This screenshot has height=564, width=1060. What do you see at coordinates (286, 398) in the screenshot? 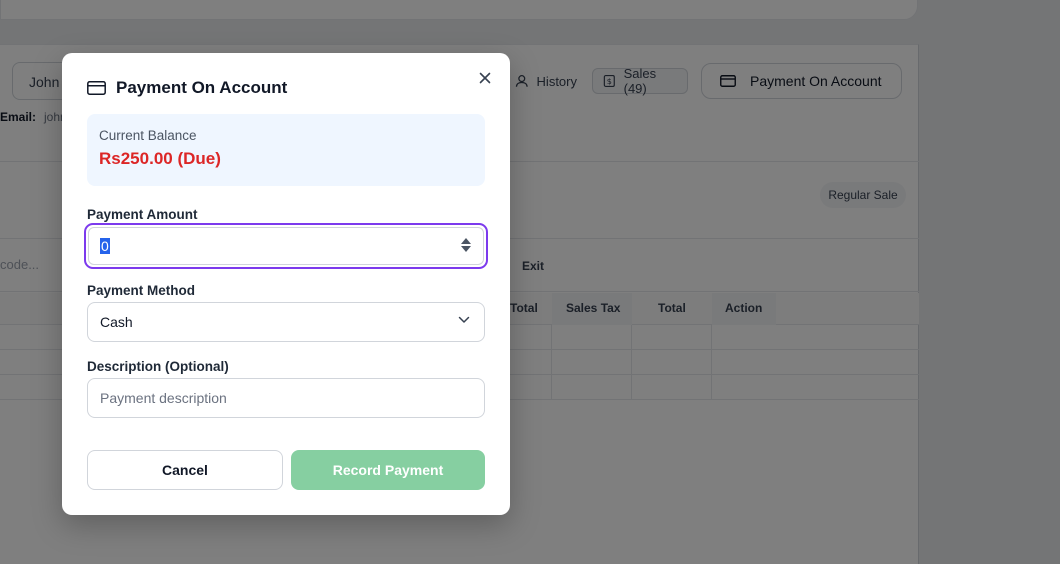
I see `description-input: Payment description` at bounding box center [286, 398].